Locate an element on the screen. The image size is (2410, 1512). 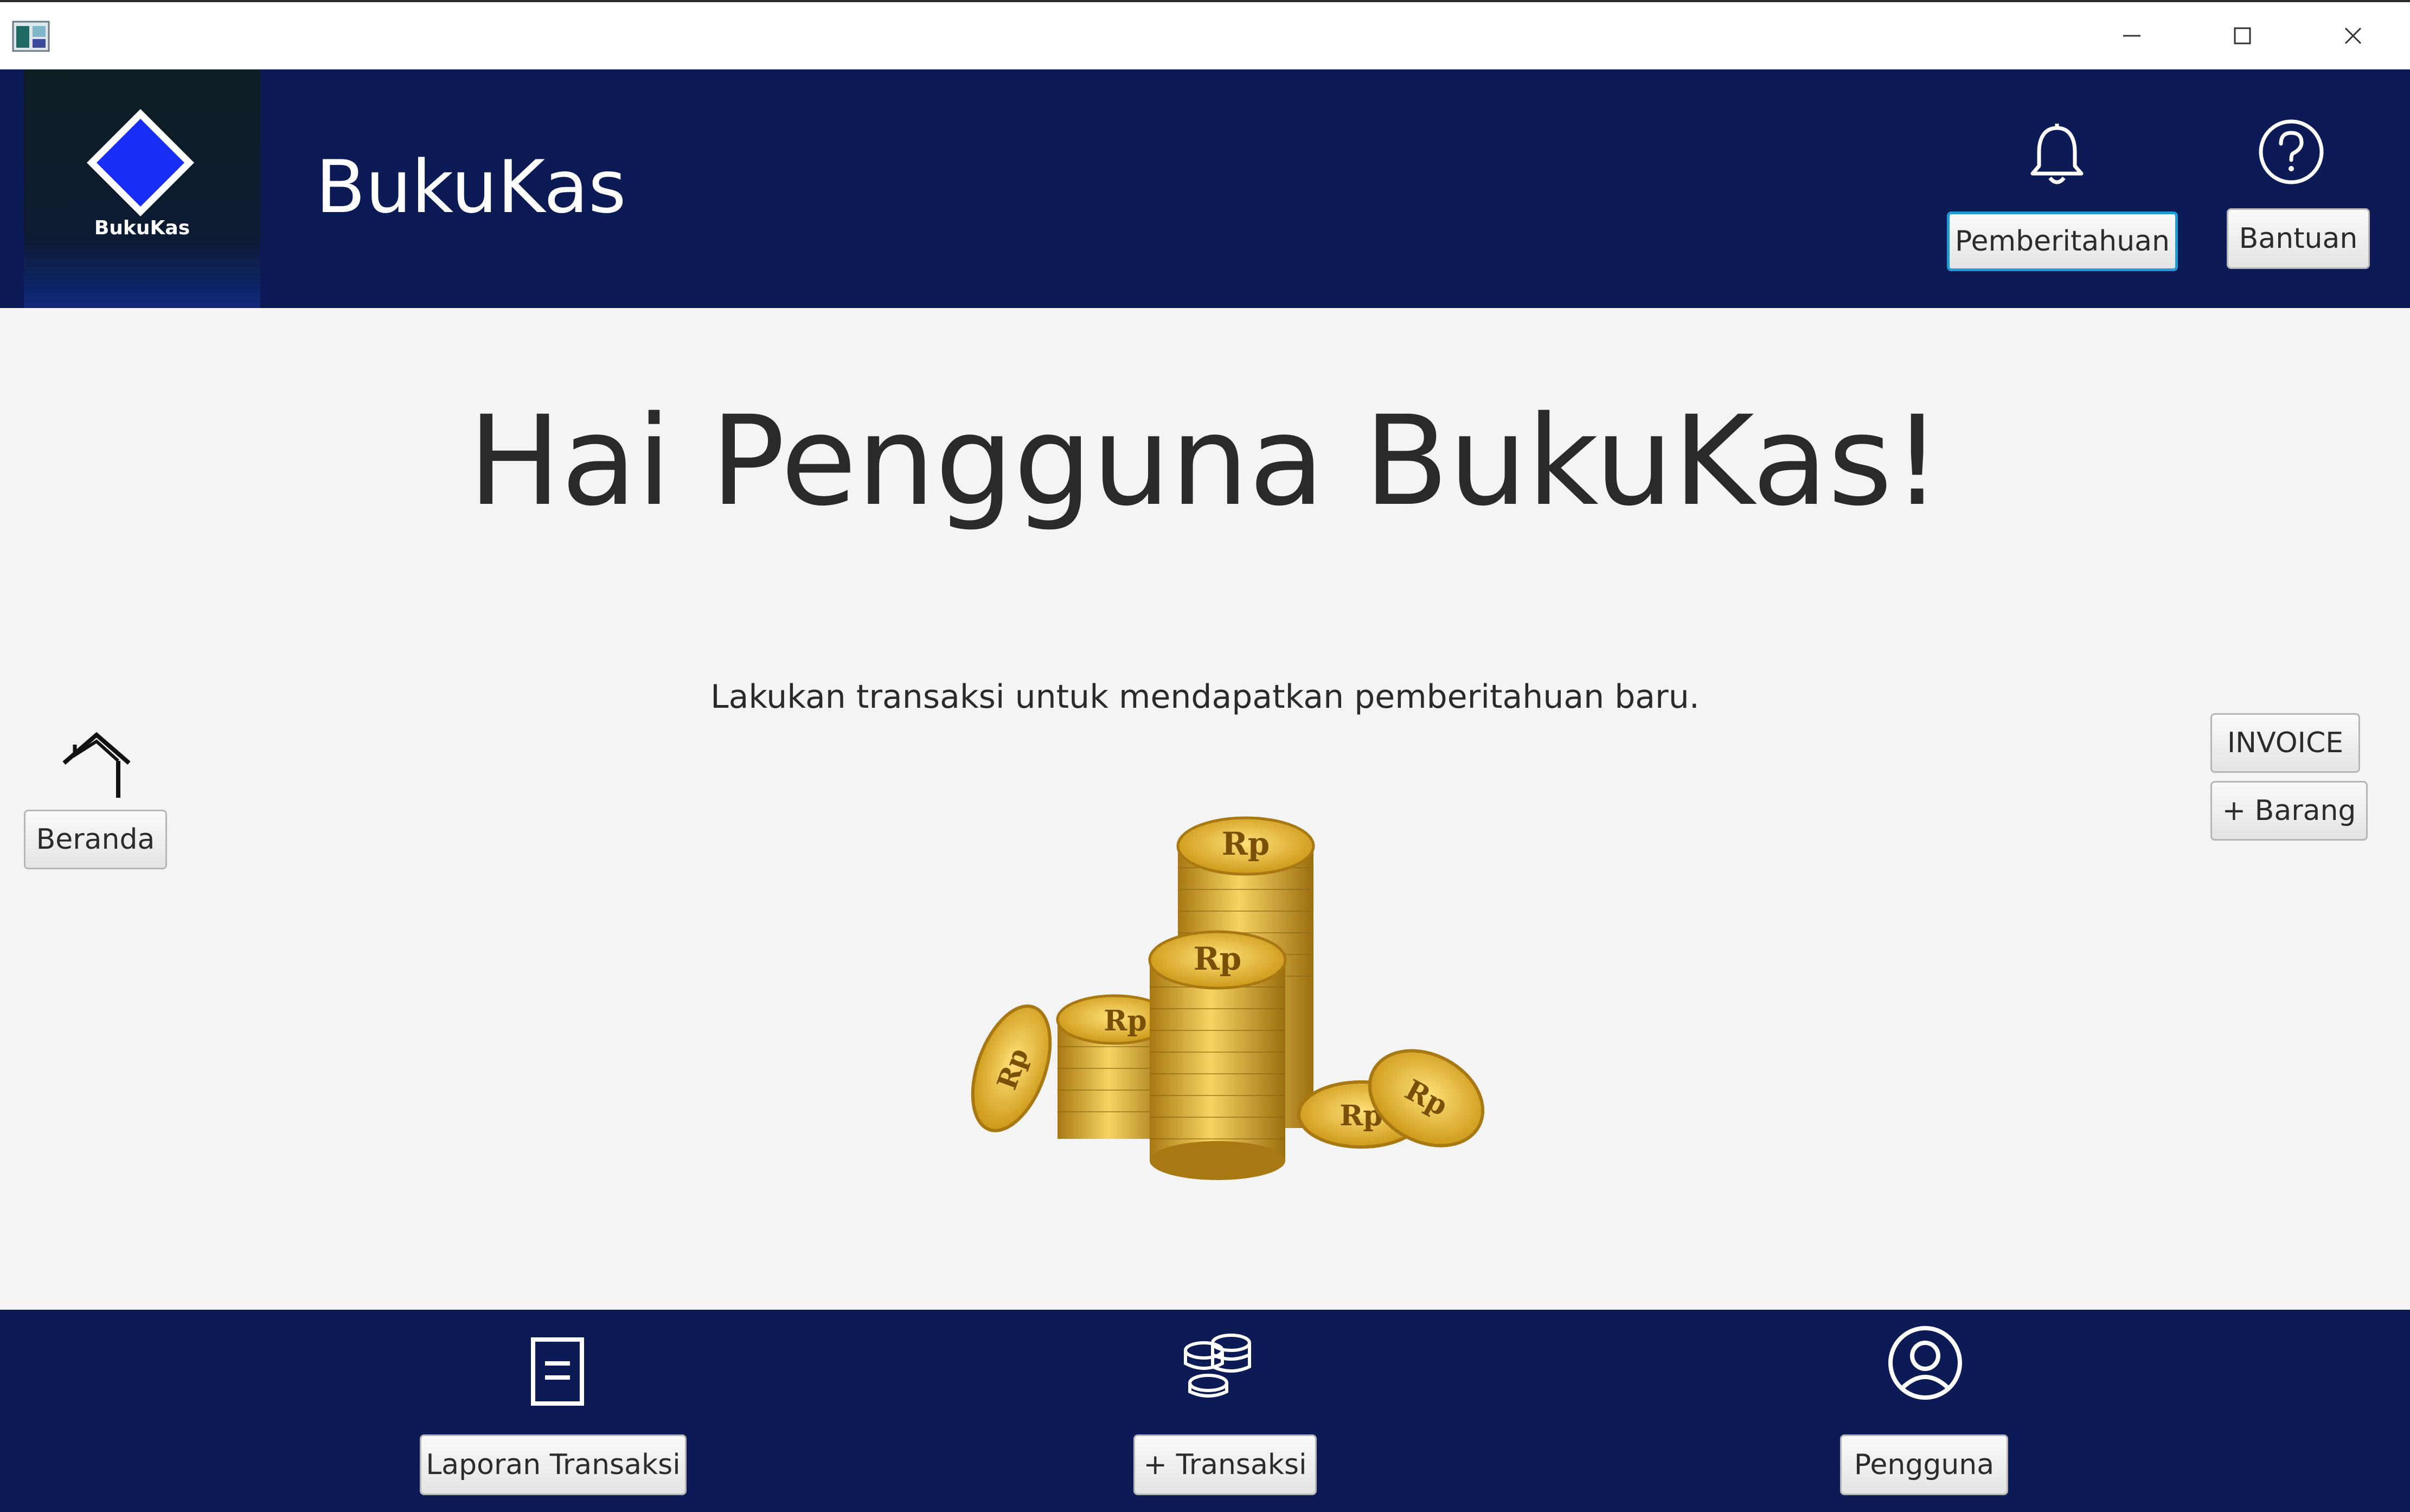
transaction-report-button: Laporan Transaksi is located at coordinates (553, 1464).